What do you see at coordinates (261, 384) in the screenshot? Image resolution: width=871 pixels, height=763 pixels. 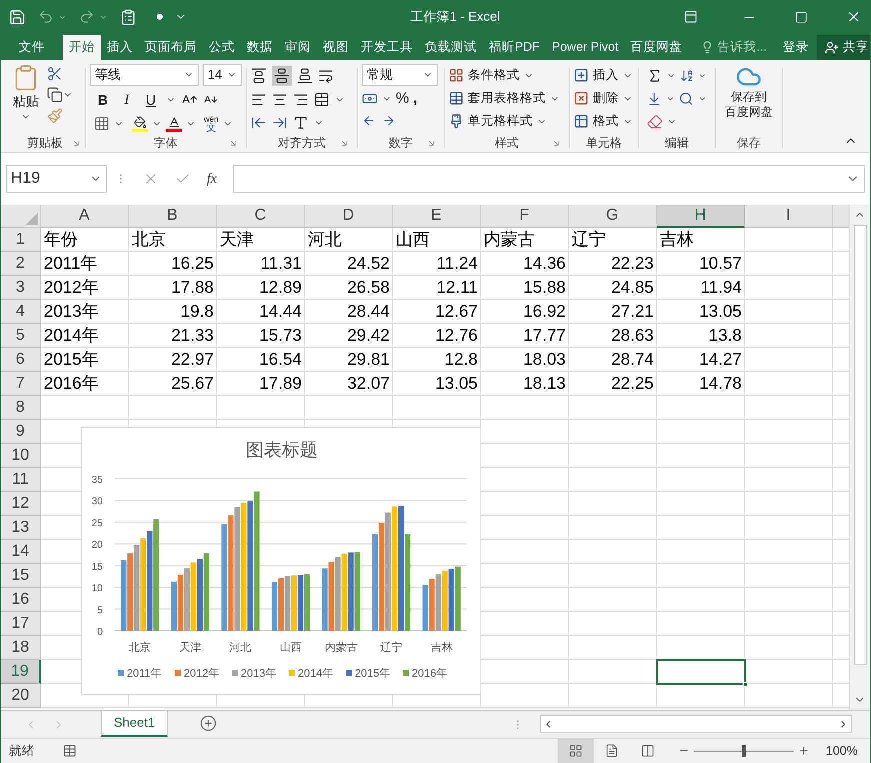 I see `table-cell: 17.89` at bounding box center [261, 384].